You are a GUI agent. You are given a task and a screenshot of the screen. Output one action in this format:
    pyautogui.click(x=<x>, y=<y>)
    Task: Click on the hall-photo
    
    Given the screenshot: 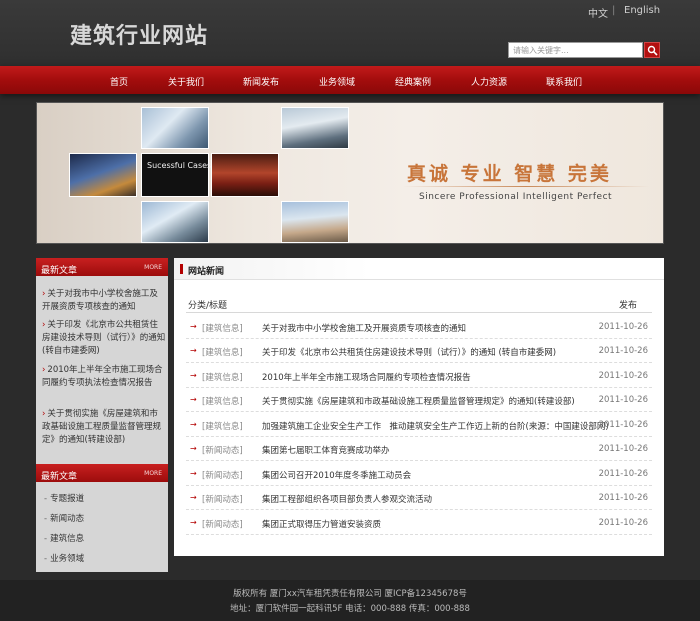 What is the action you would take?
    pyautogui.click(x=245, y=175)
    